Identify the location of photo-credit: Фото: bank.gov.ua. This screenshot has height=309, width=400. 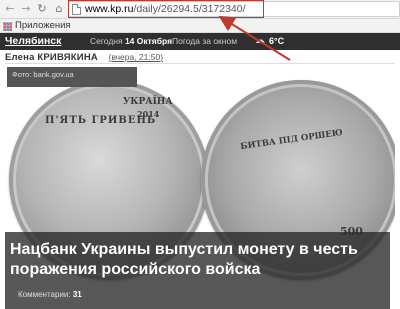
(72, 77).